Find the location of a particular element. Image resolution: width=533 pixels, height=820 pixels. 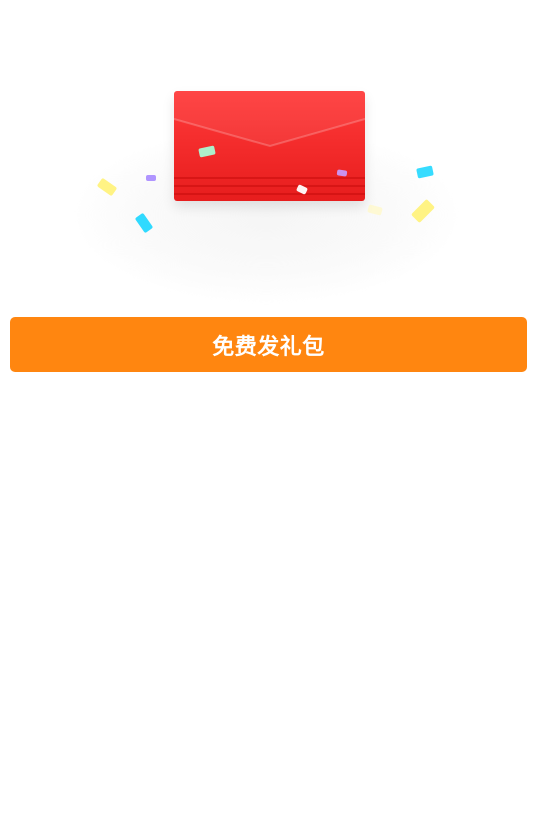

free-gift-pack-button: 免费发礼包 is located at coordinates (268, 344).